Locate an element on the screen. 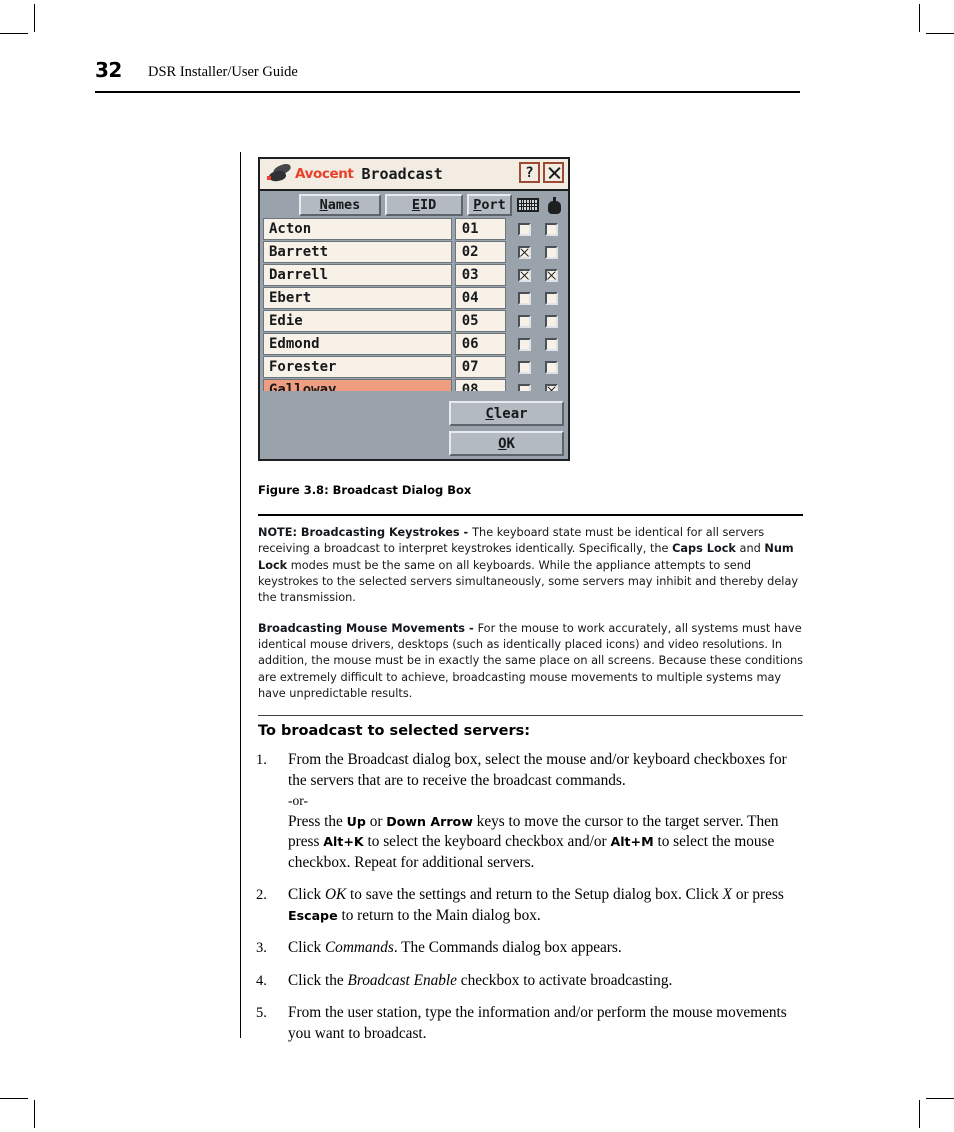  keyboard-icon is located at coordinates (527, 205).